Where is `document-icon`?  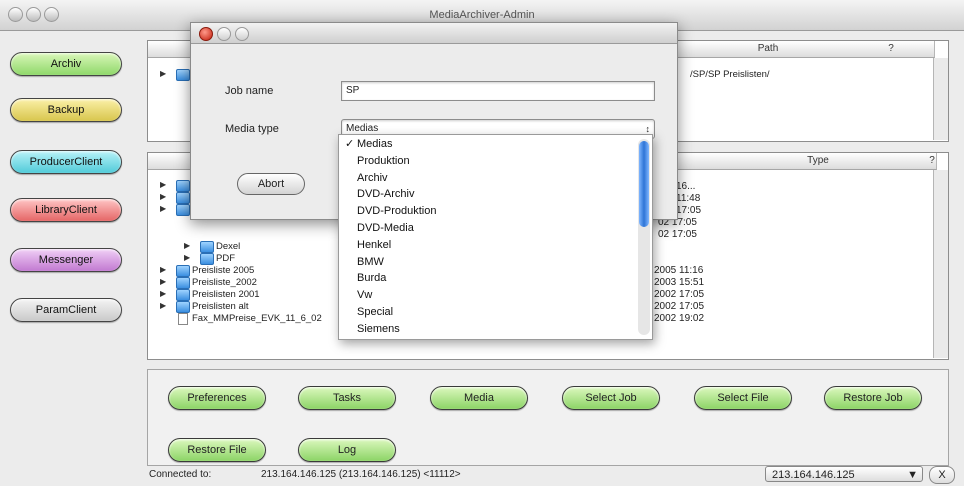
document-icon is located at coordinates (183, 319).